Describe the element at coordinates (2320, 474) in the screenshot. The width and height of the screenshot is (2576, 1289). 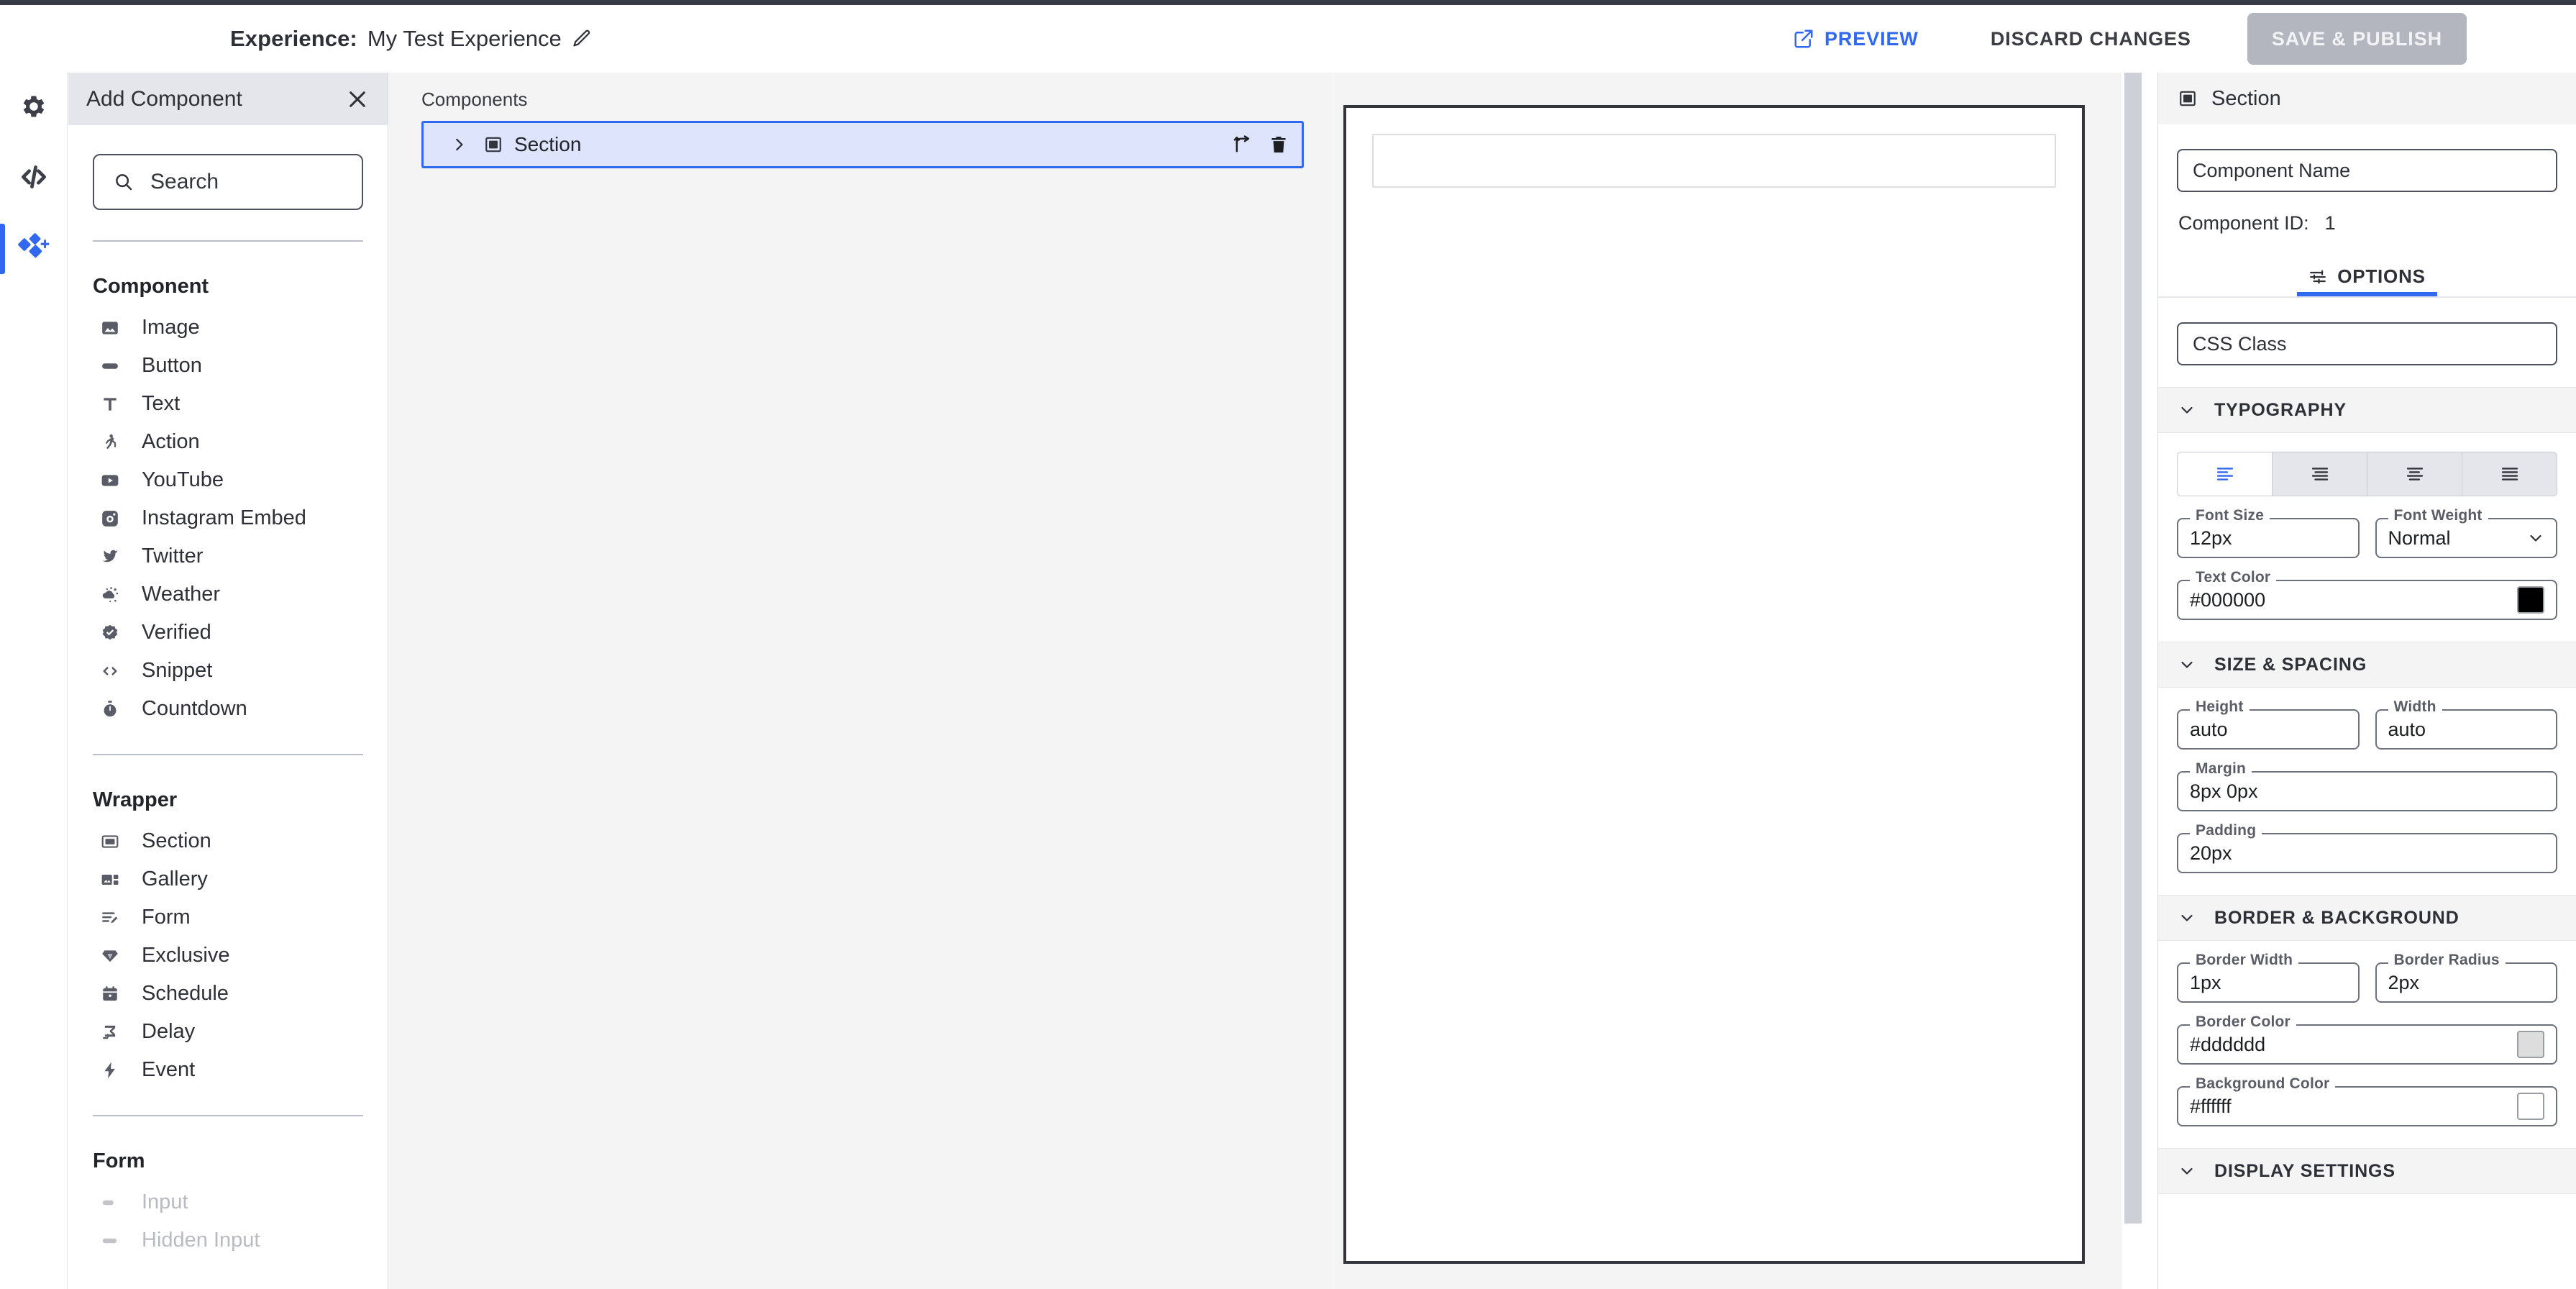
I see `align-center-icon` at that location.